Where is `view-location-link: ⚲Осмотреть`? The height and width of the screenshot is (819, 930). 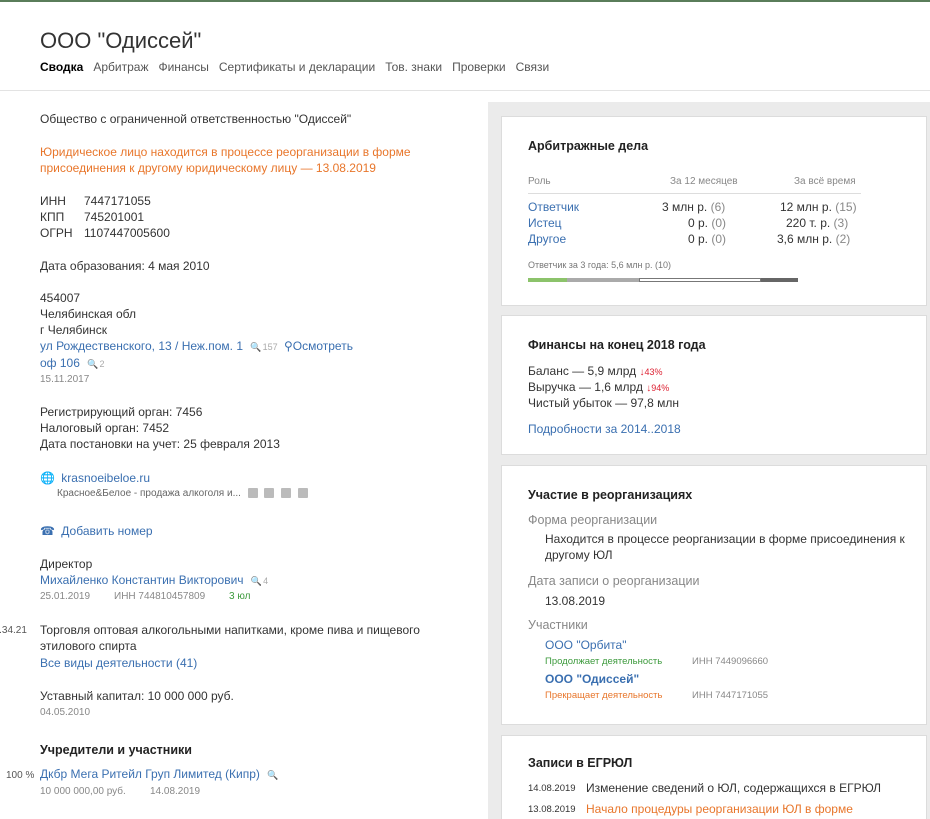 view-location-link: ⚲Осмотреть is located at coordinates (318, 346).